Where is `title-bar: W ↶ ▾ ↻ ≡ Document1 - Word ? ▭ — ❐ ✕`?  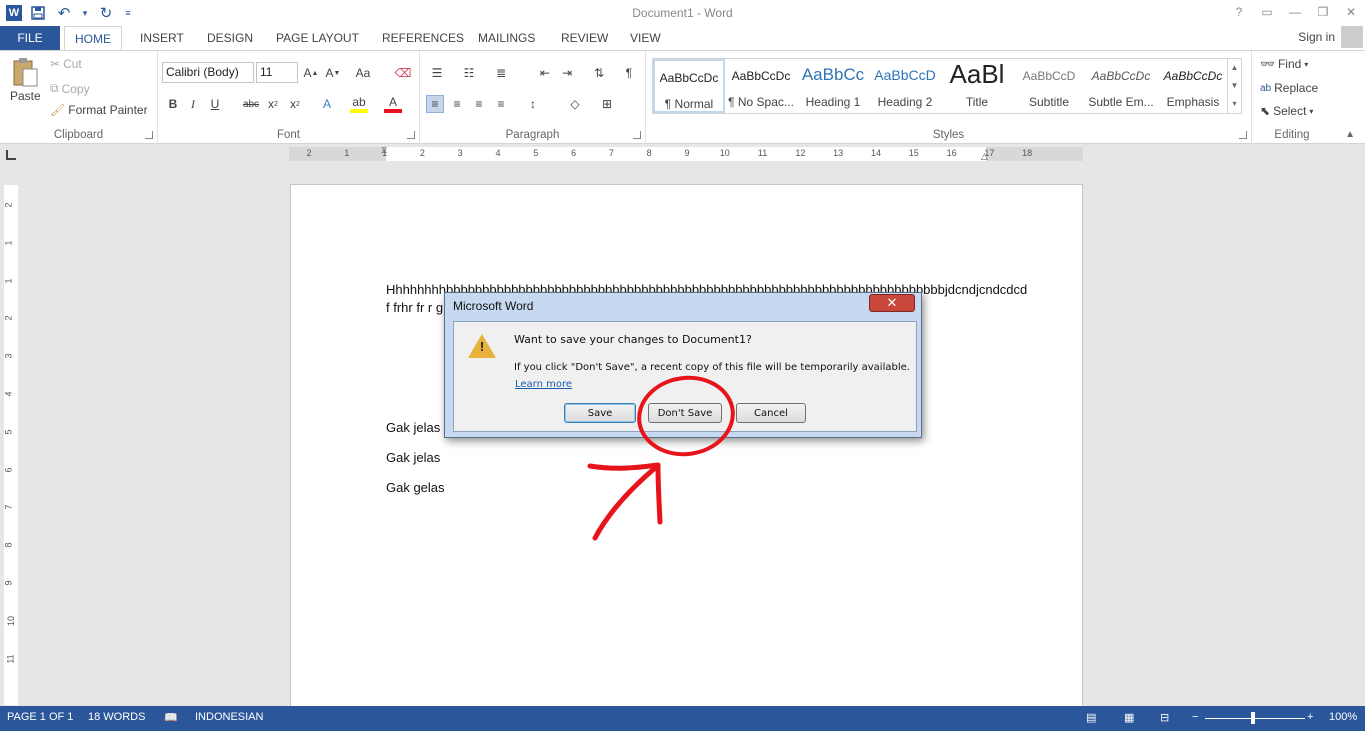 title-bar: W ↶ ▾ ↻ ≡ Document1 - Word ? ▭ — ❐ ✕ is located at coordinates (682, 13).